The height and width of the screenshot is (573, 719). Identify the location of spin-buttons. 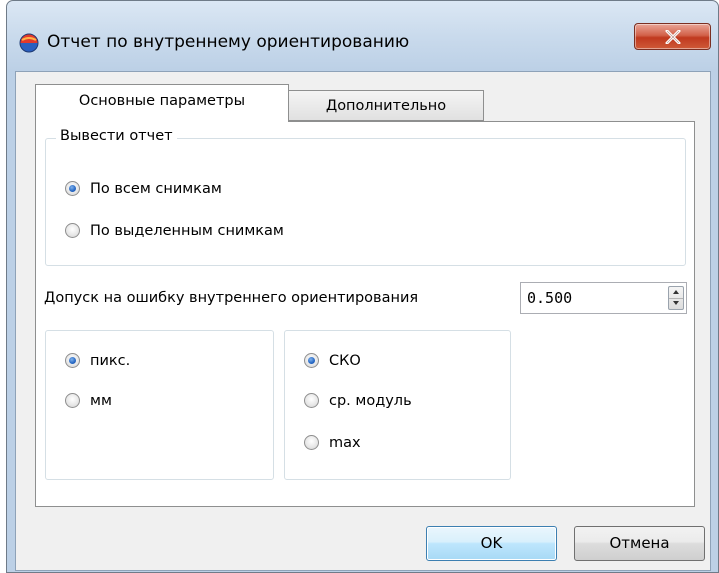
(676, 298).